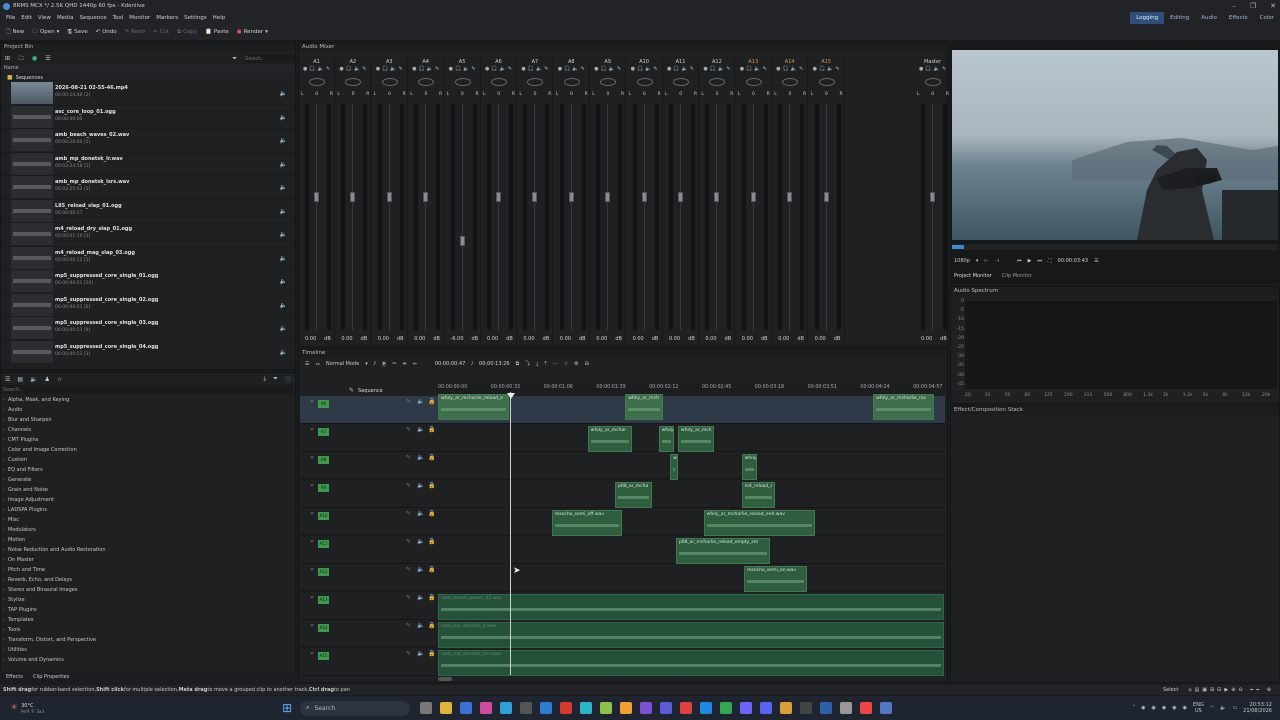 This screenshot has width=1280, height=720. What do you see at coordinates (148, 141) in the screenshot?
I see `bin-clip-item: amb_beach_waves_02.wav 00:00:20:00 [1] 🔈` at bounding box center [148, 141].